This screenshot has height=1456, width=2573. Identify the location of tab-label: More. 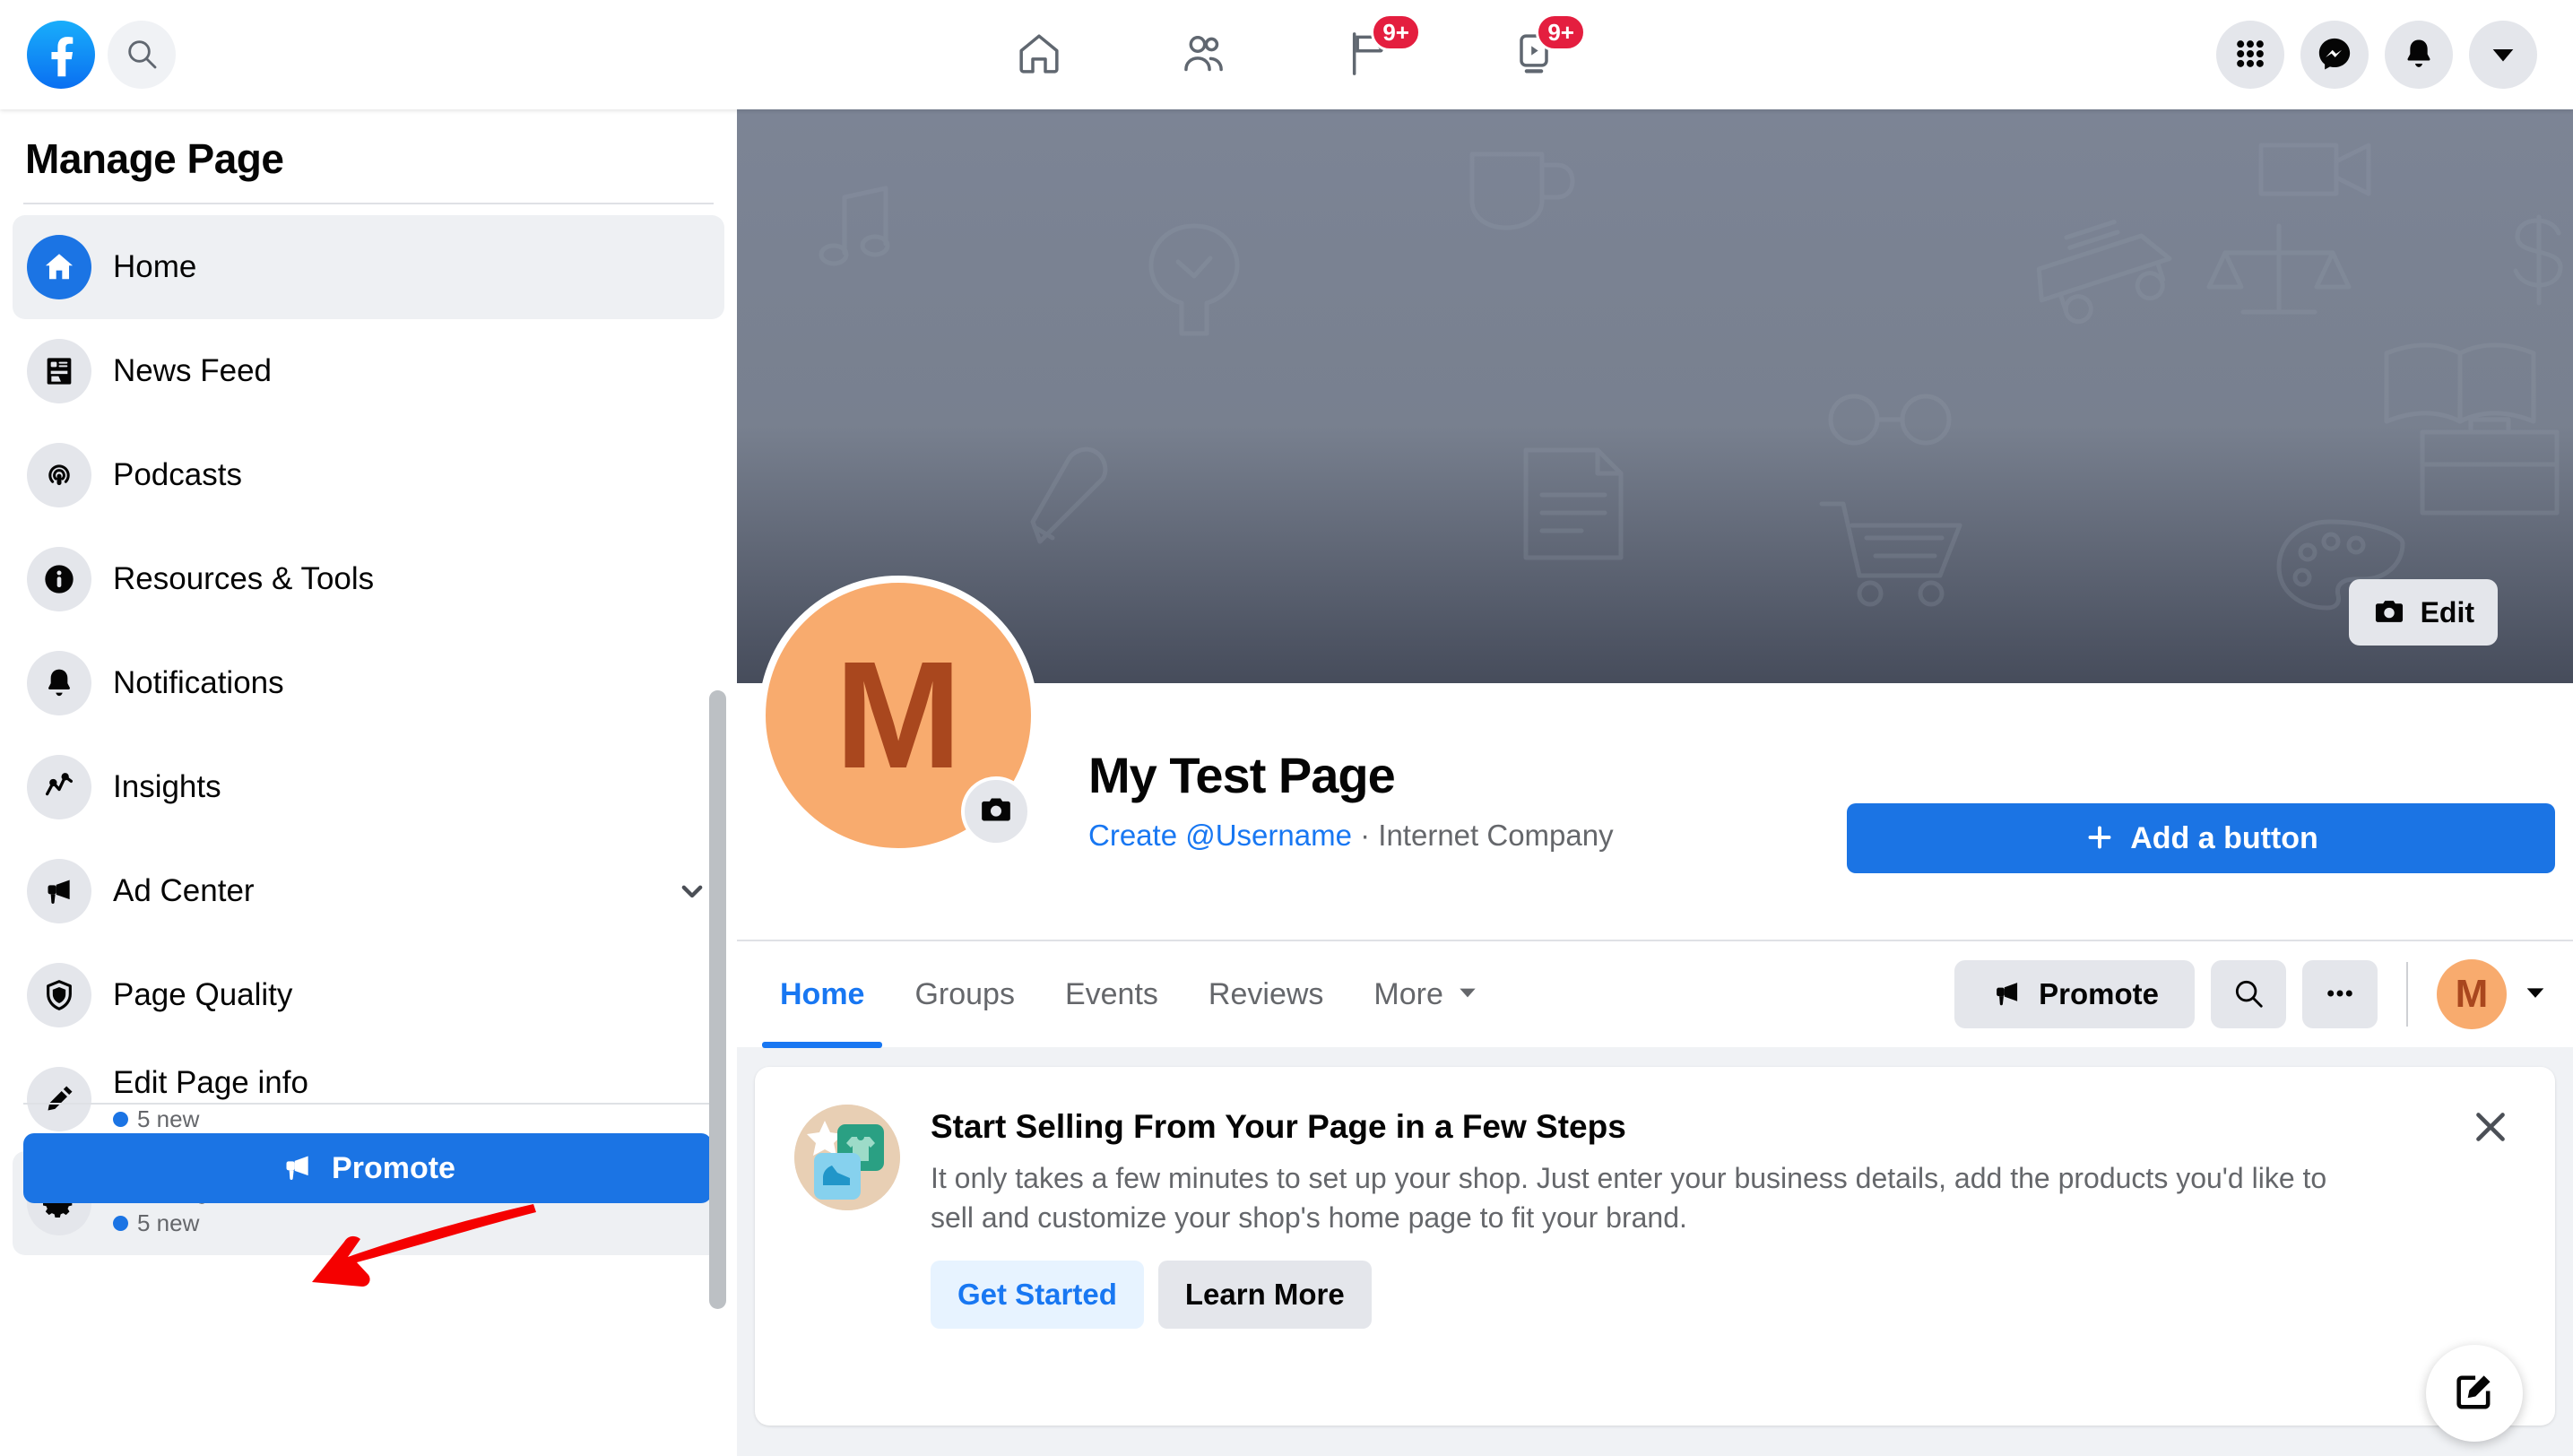
(1408, 994).